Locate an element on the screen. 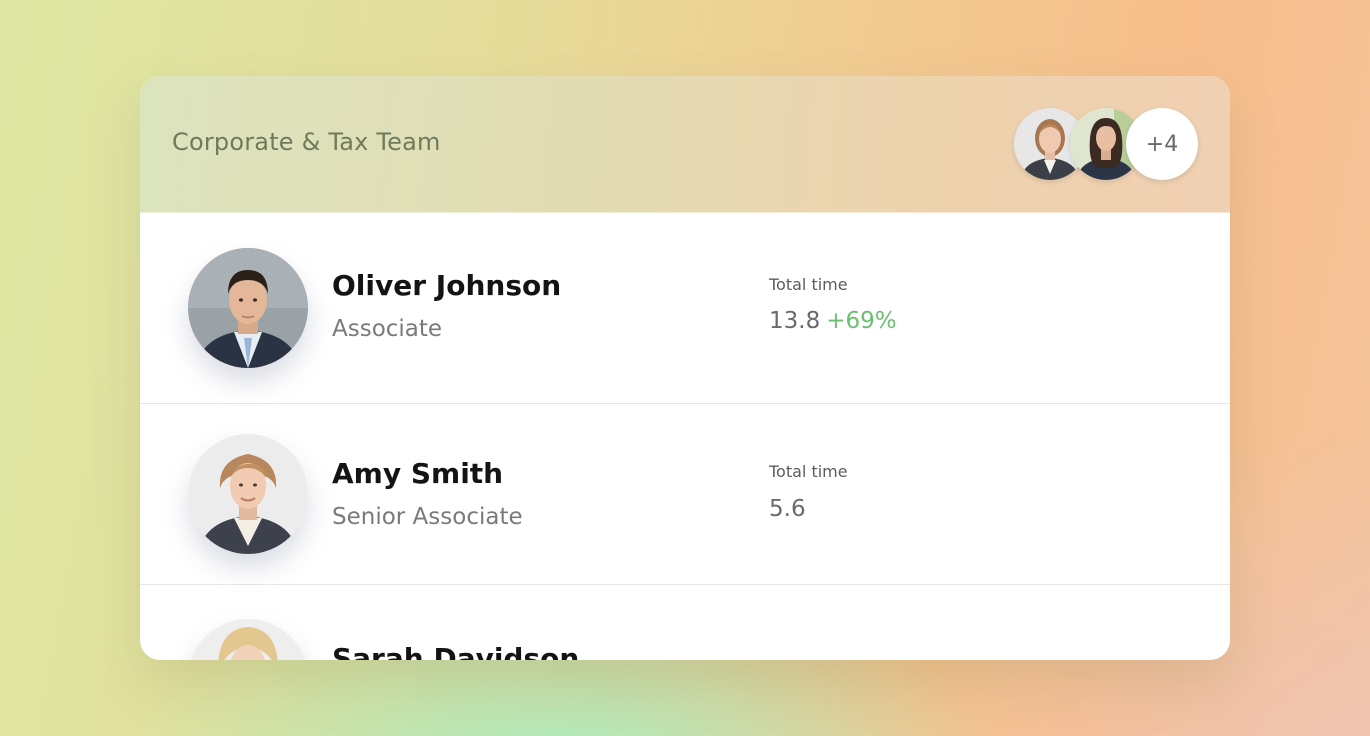 Image resolution: width=1370 pixels, height=736 pixels. total-time-change: +69% is located at coordinates (861, 321).